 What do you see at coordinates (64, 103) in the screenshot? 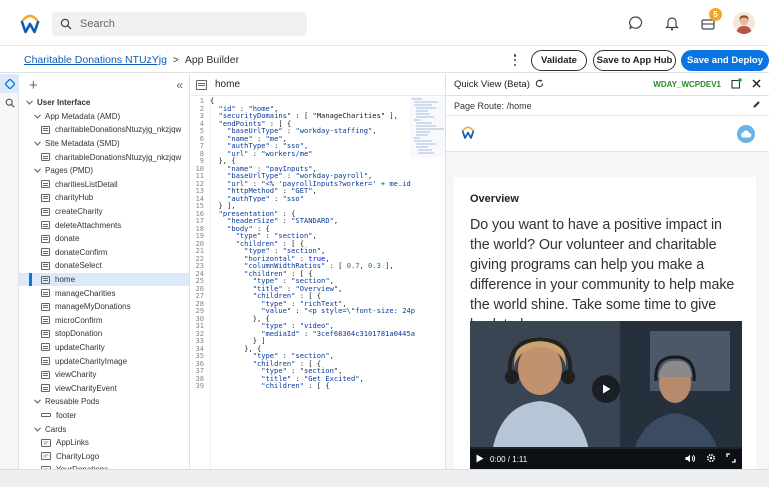
I see `tree-item-label: User Interface` at bounding box center [64, 103].